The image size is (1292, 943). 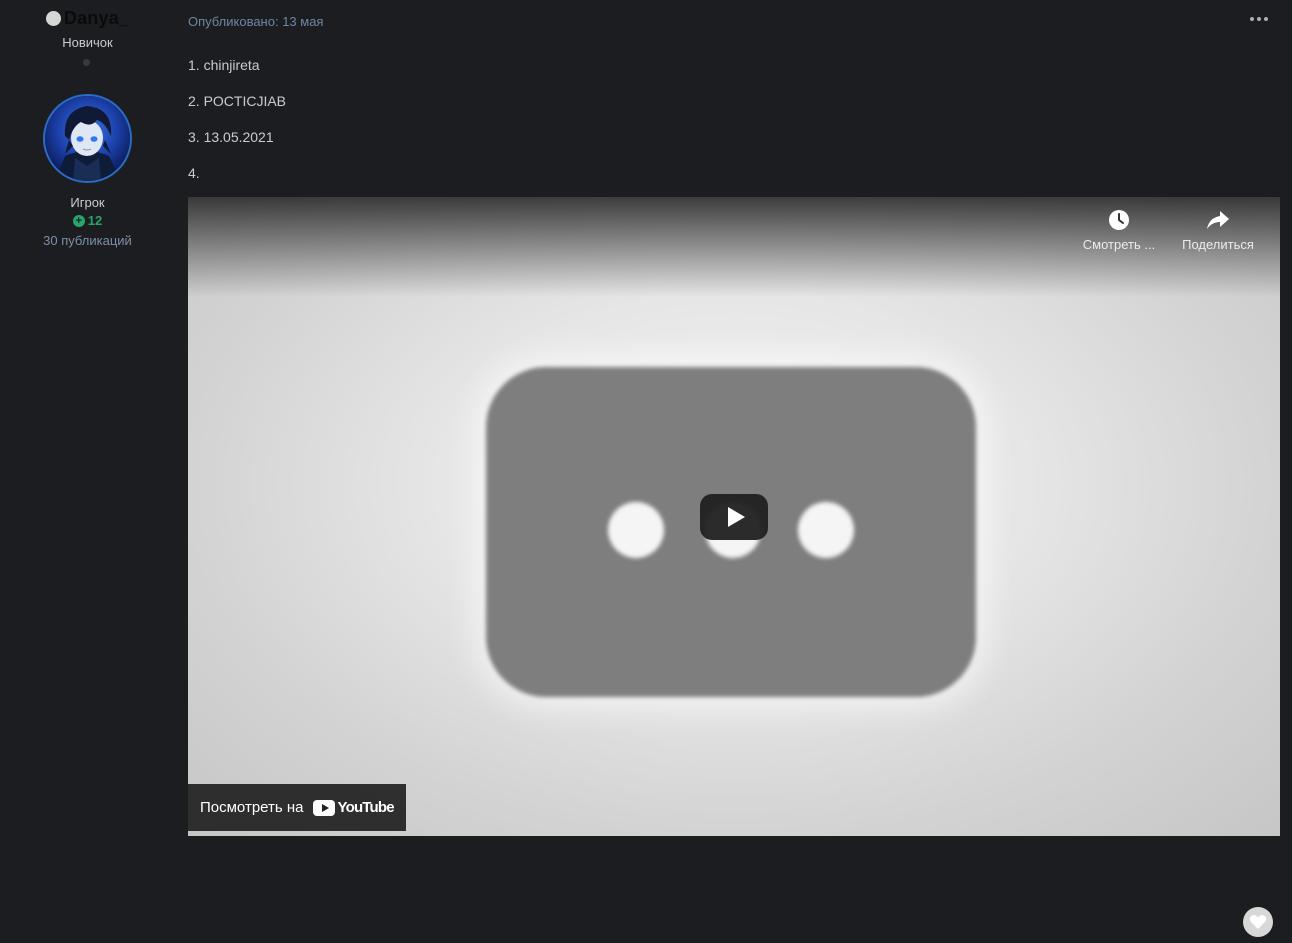 I want to click on more-options-button, so click(x=1260, y=19).